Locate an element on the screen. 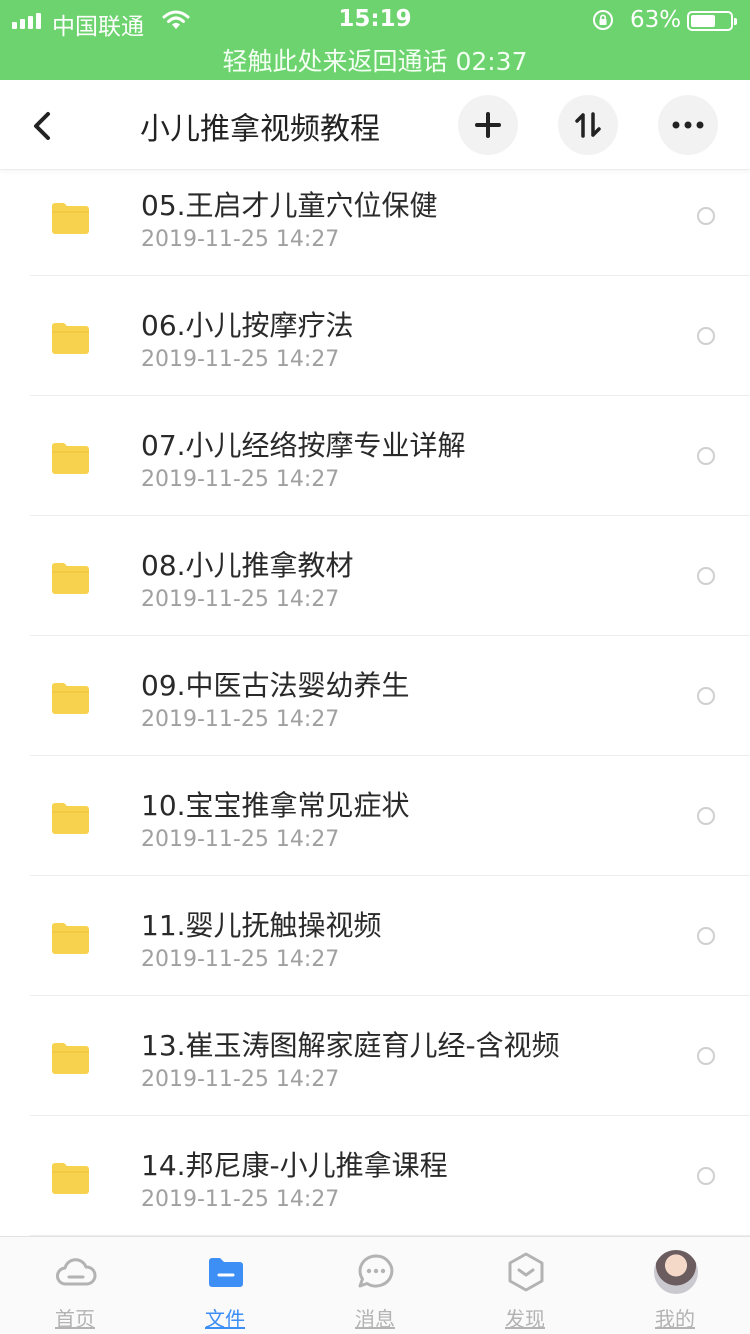  sort-icon is located at coordinates (588, 125).